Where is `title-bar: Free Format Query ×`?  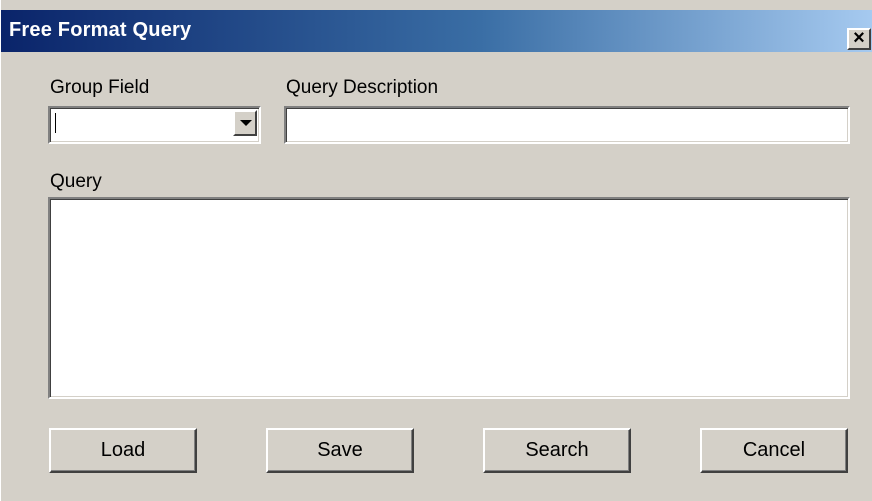
title-bar: Free Format Query × is located at coordinates (436, 31).